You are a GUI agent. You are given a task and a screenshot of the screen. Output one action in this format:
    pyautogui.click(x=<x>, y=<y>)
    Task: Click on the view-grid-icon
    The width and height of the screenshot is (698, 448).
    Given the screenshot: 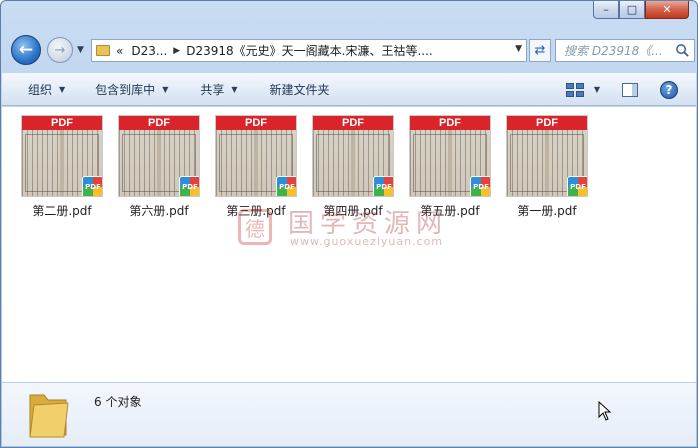 What is the action you would take?
    pyautogui.click(x=574, y=89)
    